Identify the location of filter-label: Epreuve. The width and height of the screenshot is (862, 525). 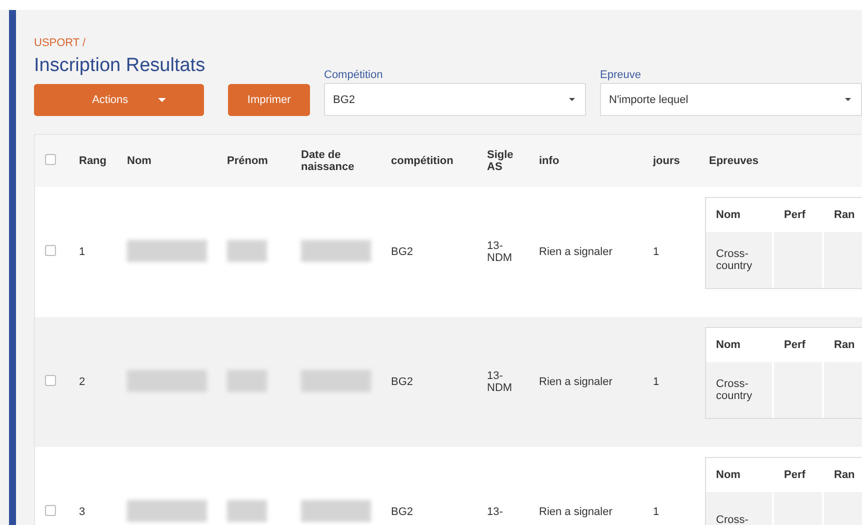
(621, 75).